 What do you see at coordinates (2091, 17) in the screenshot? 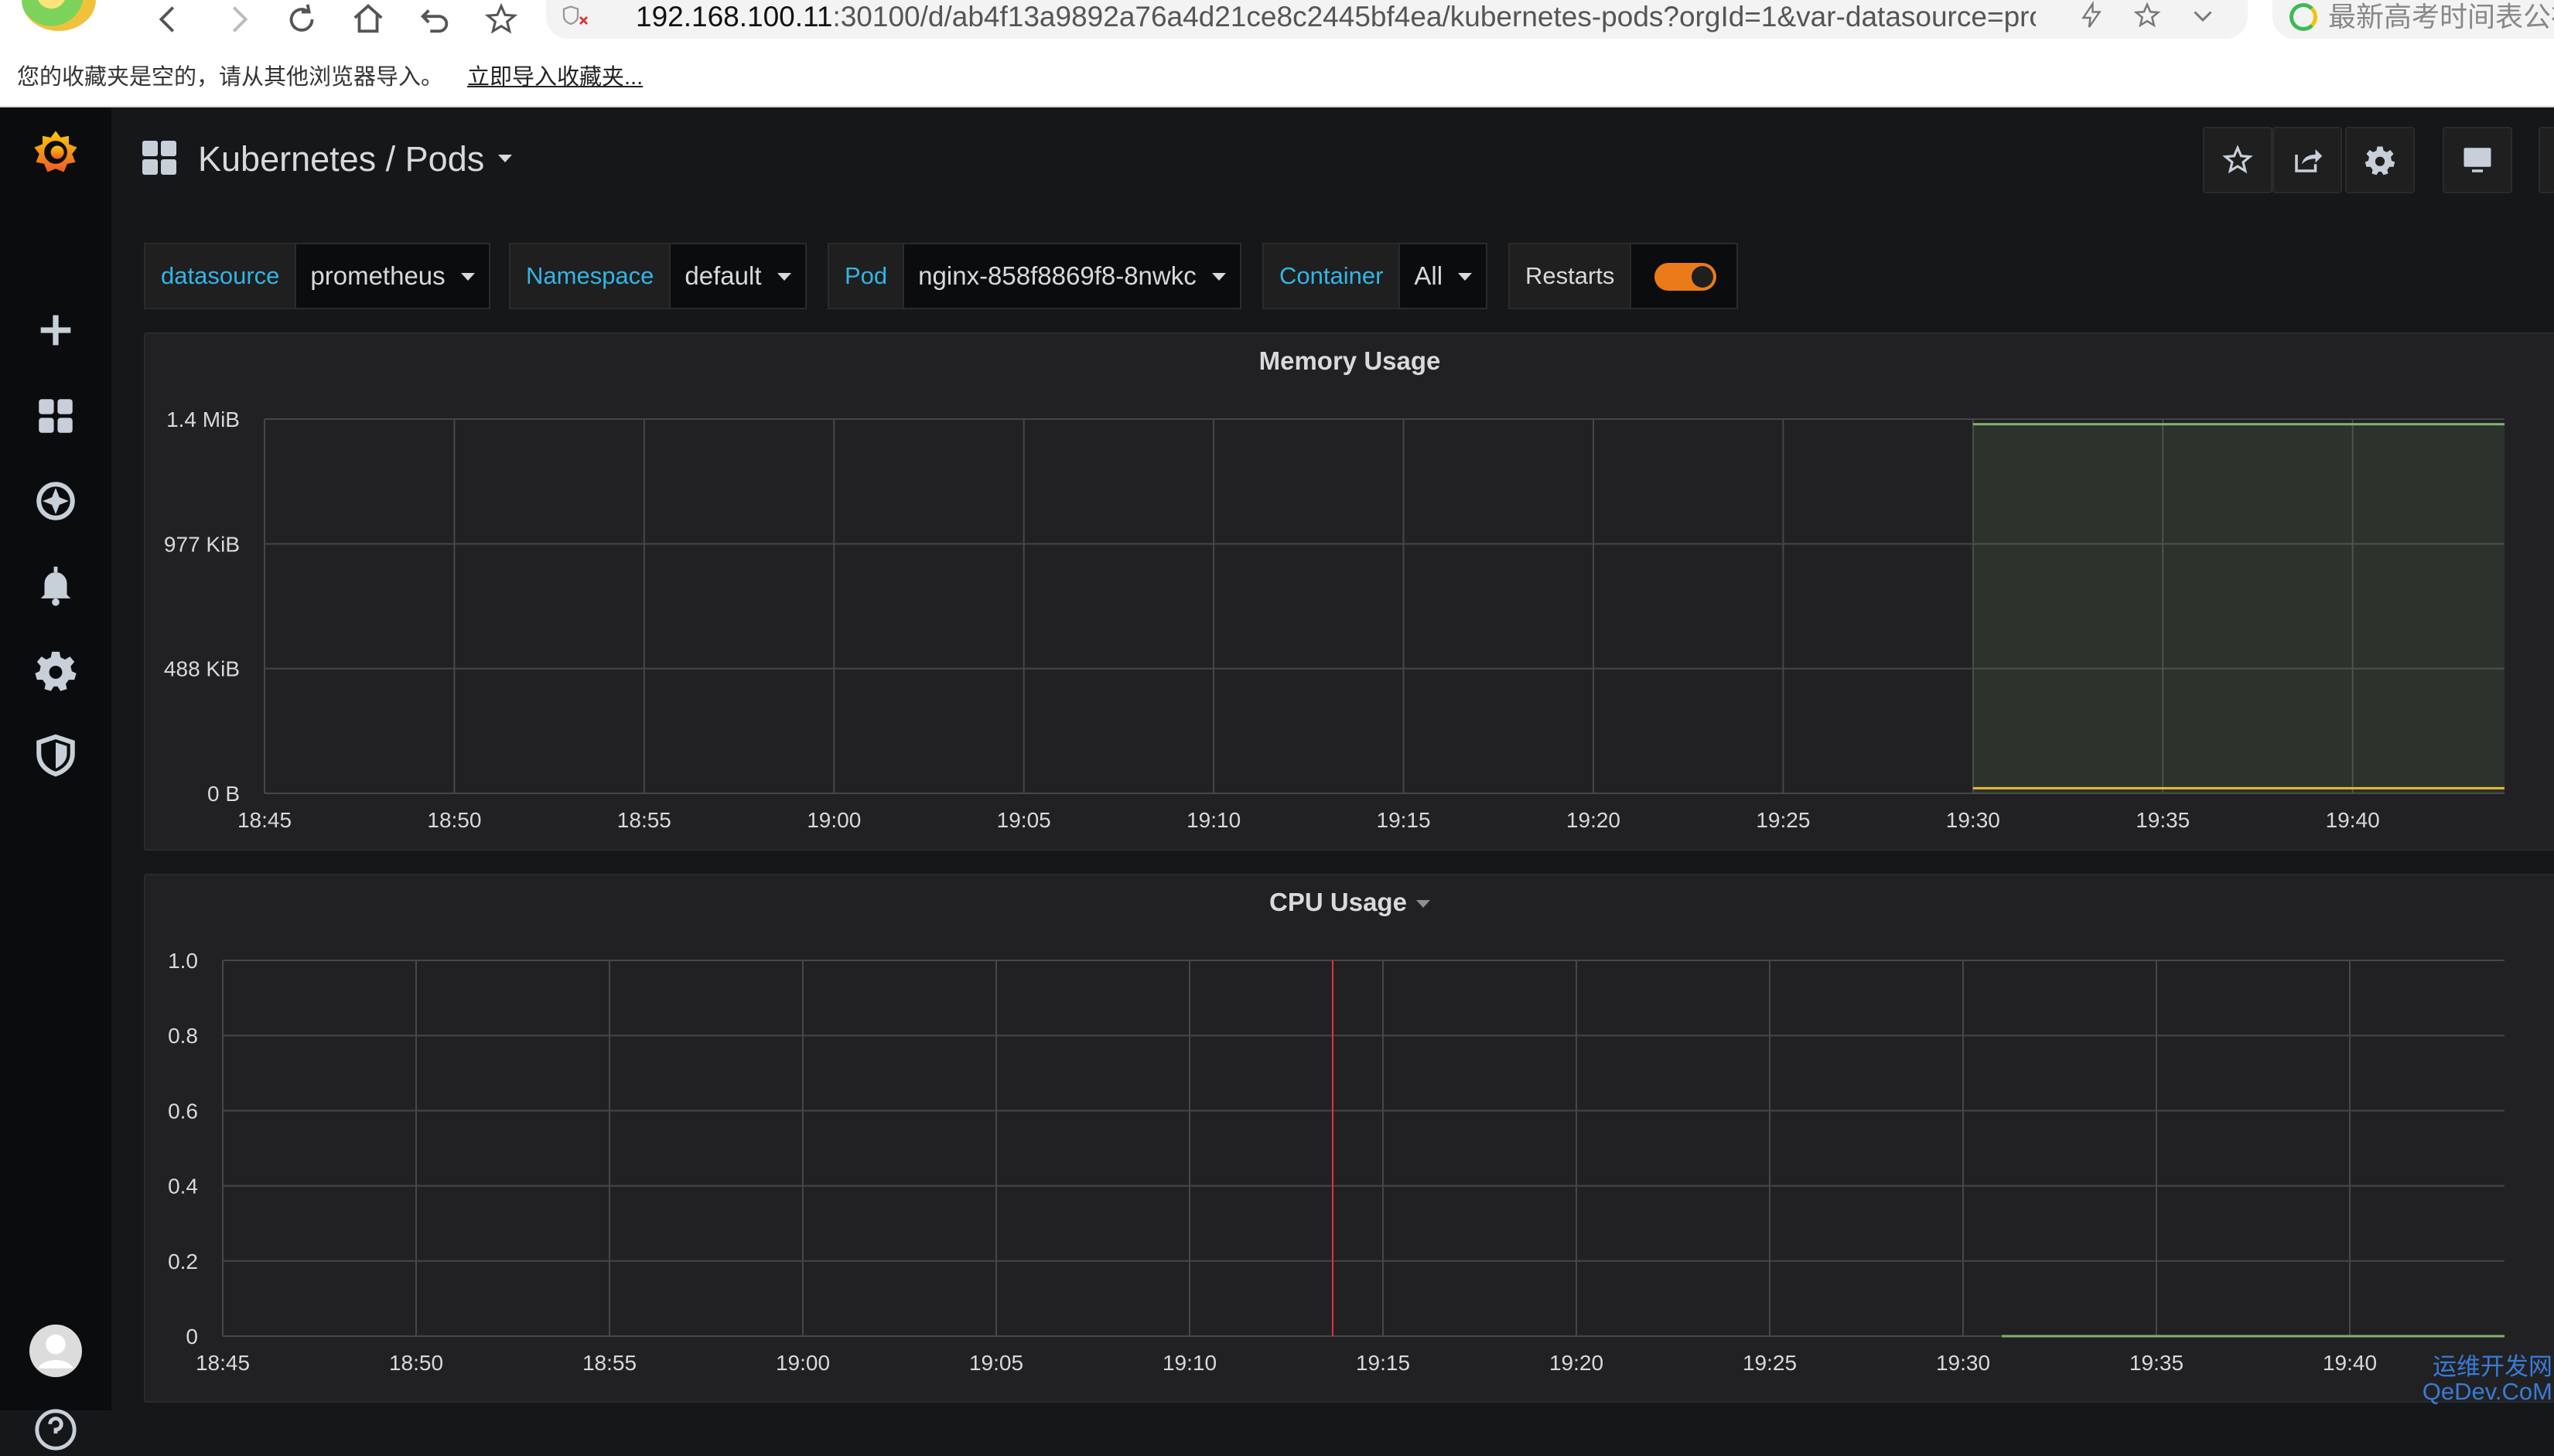
I see `lightning-icon` at bounding box center [2091, 17].